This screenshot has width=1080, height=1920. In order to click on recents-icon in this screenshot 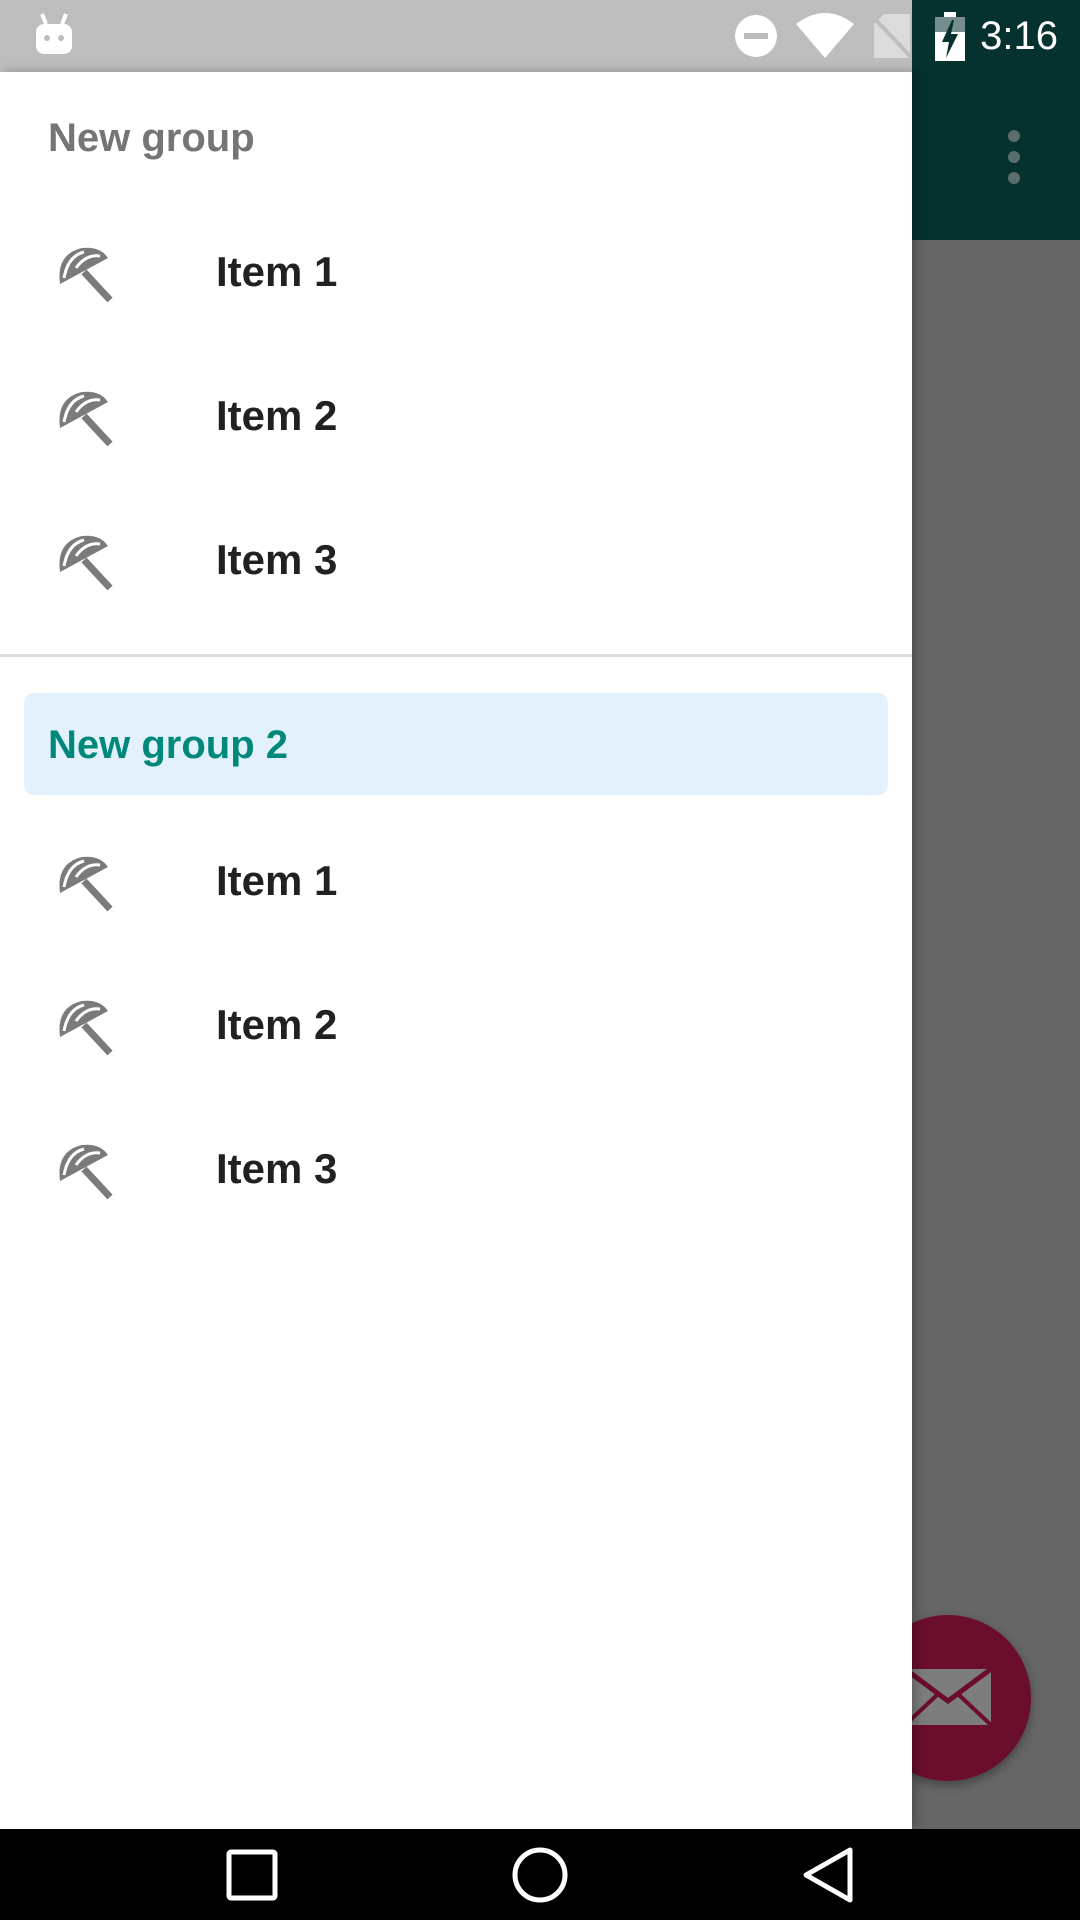, I will do `click(252, 1875)`.